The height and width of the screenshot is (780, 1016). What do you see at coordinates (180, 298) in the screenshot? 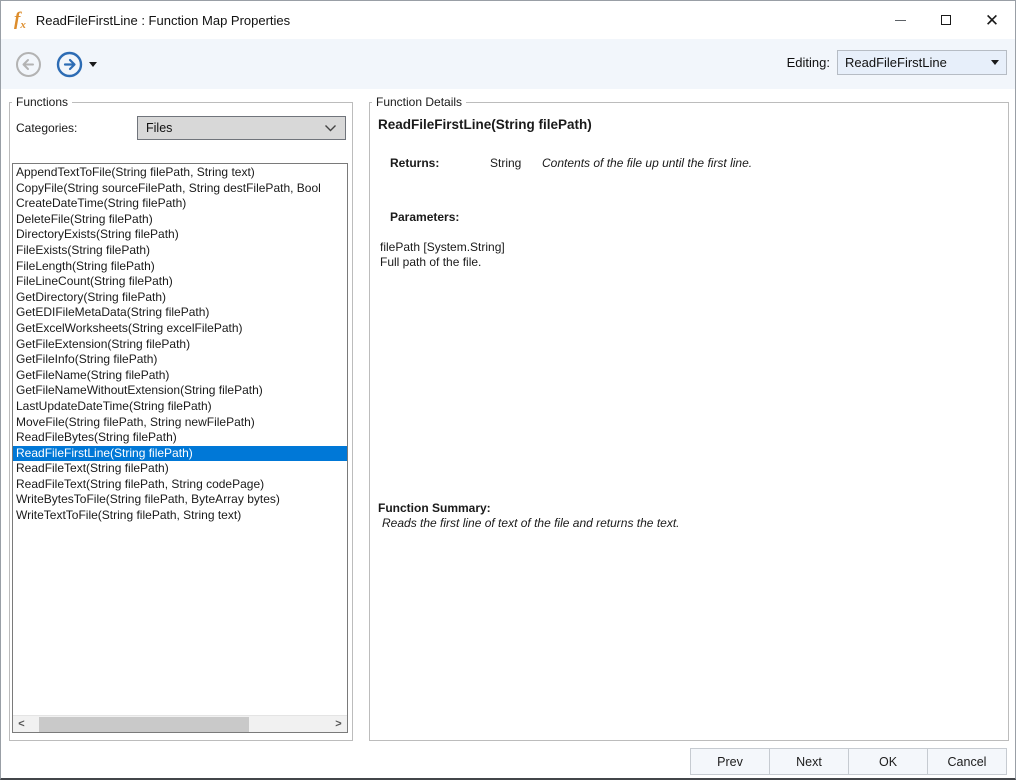
I see `list-item: GetDirectory(String filePath)` at bounding box center [180, 298].